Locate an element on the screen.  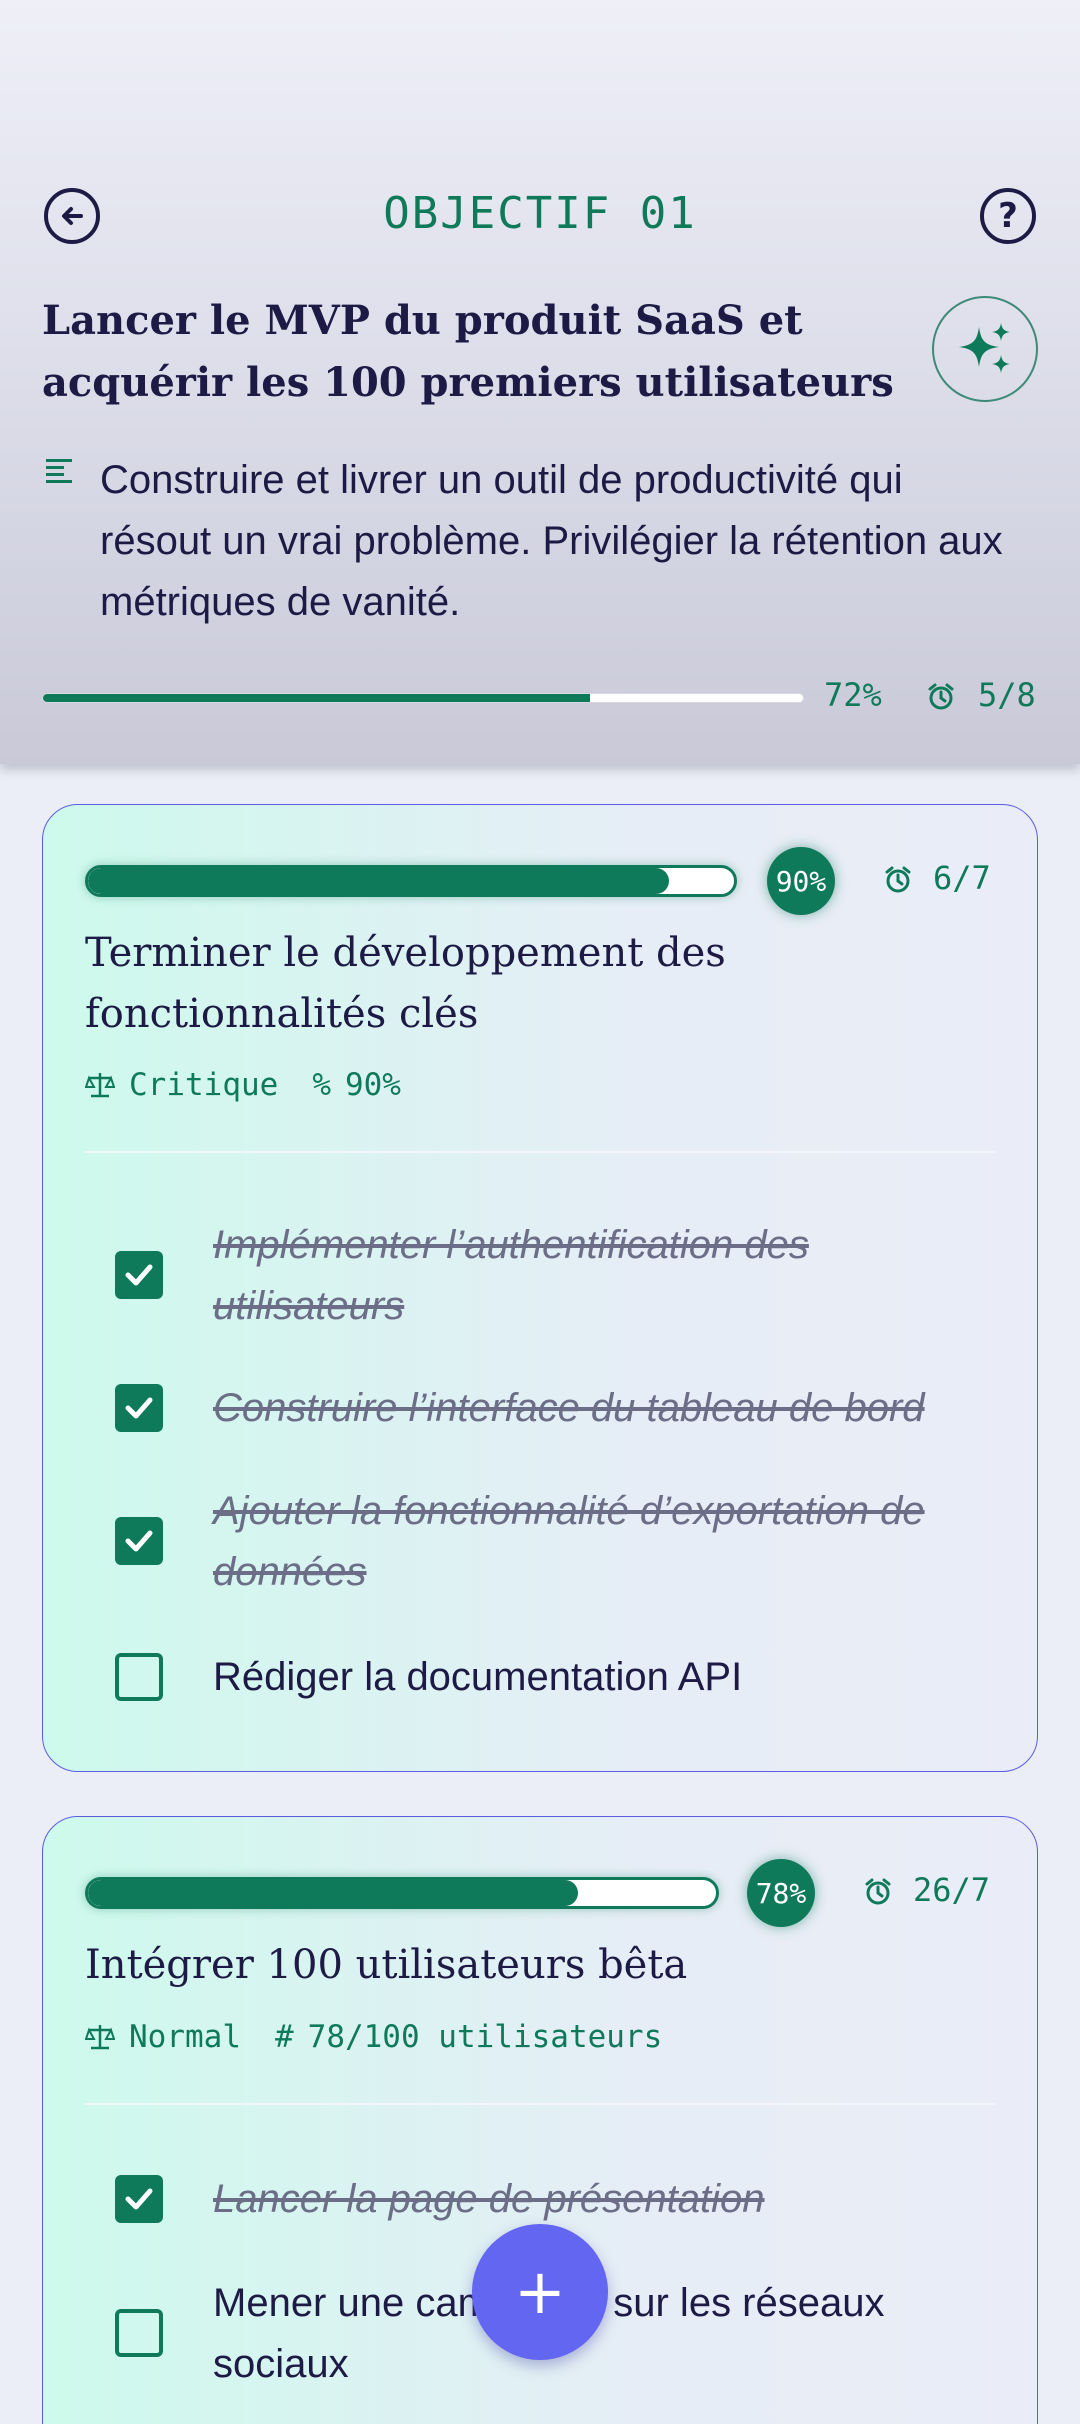
page-title: OBJECTIF 01 is located at coordinates (540, 213).